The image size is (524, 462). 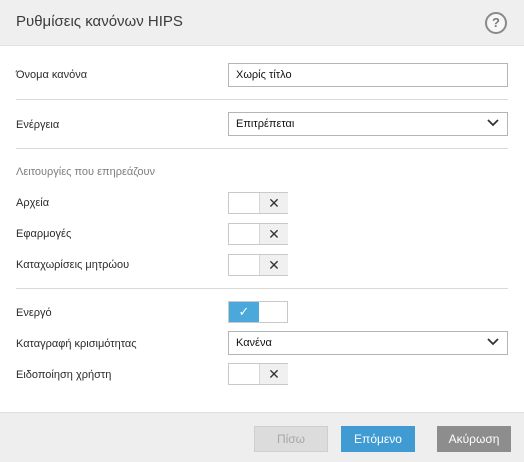 What do you see at coordinates (34, 313) in the screenshot?
I see `enabled-label: Ενεργό` at bounding box center [34, 313].